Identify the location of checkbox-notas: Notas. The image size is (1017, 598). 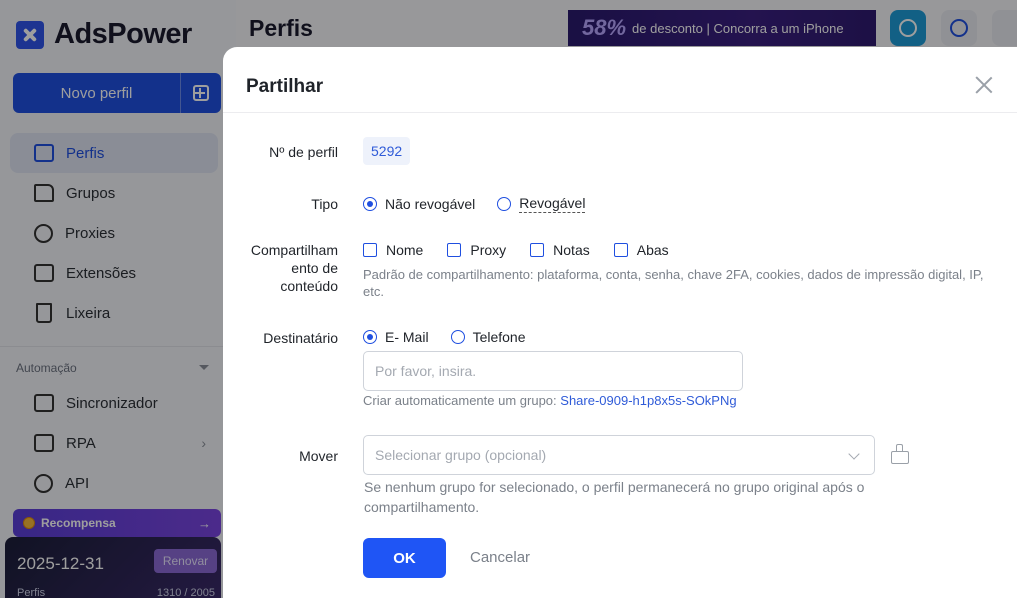
(560, 250).